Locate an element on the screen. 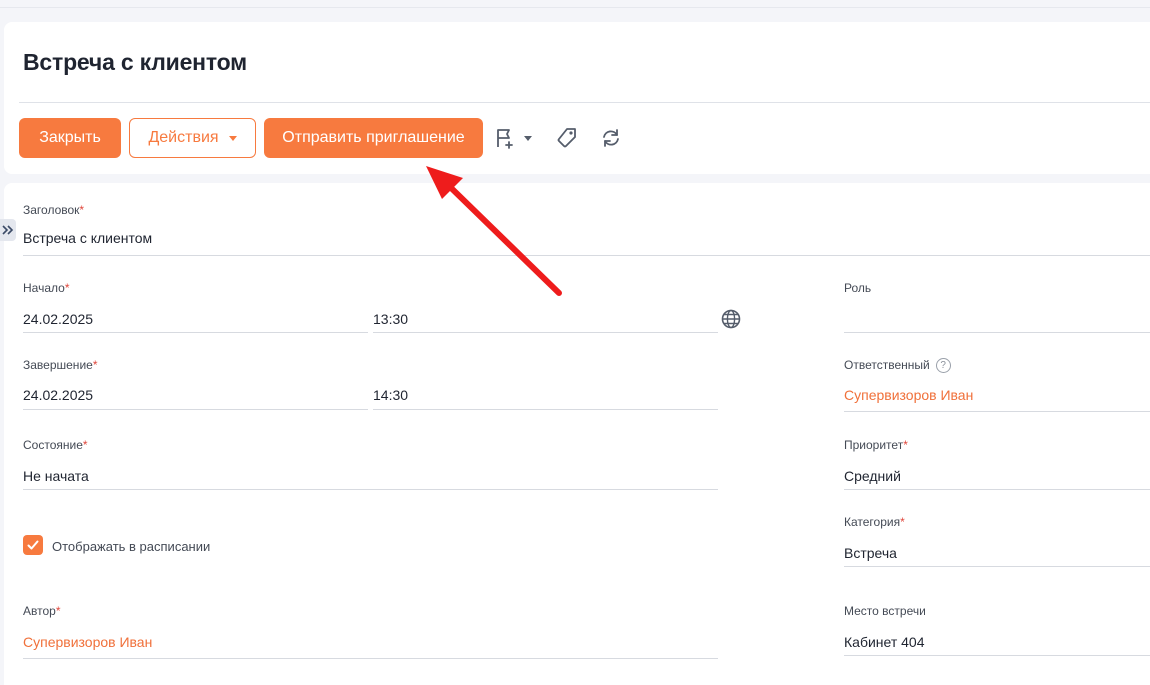 This screenshot has width=1150, height=685. location-underline is located at coordinates (997, 655).